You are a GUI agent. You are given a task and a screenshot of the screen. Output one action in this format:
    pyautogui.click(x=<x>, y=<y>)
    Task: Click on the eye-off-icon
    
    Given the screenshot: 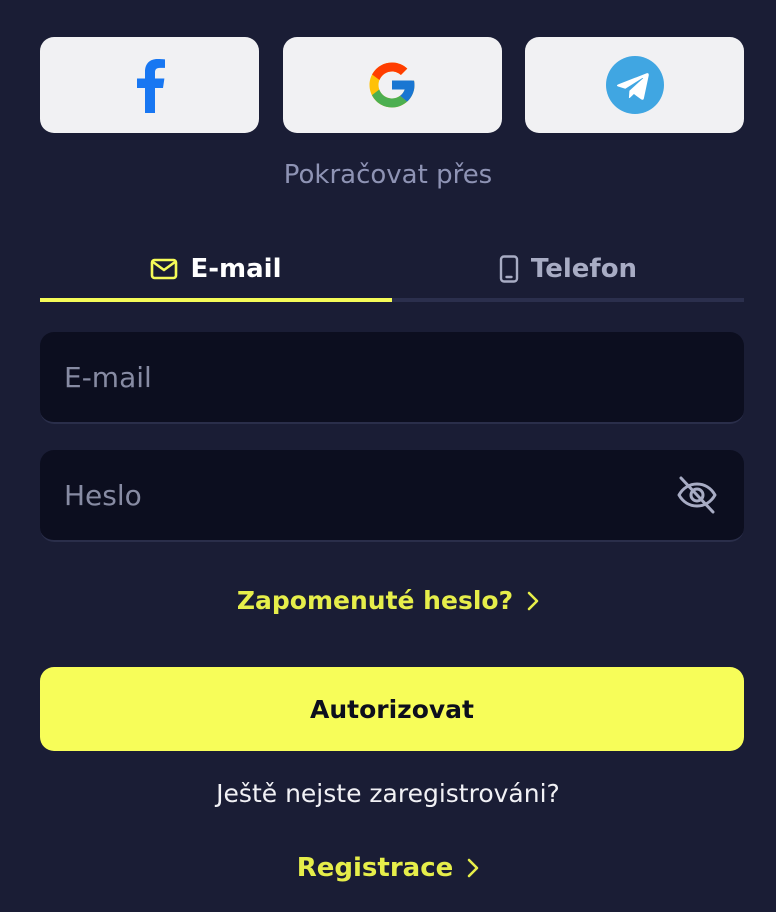 What is the action you would take?
    pyautogui.click(x=697, y=495)
    